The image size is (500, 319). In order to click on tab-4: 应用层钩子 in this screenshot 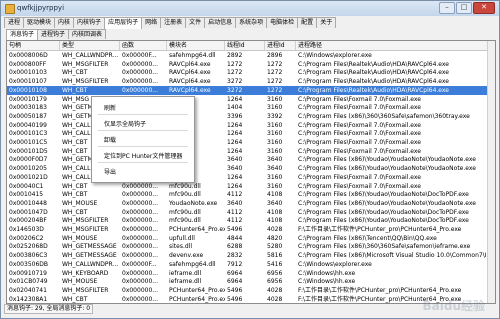, I will do `click(123, 23)`.